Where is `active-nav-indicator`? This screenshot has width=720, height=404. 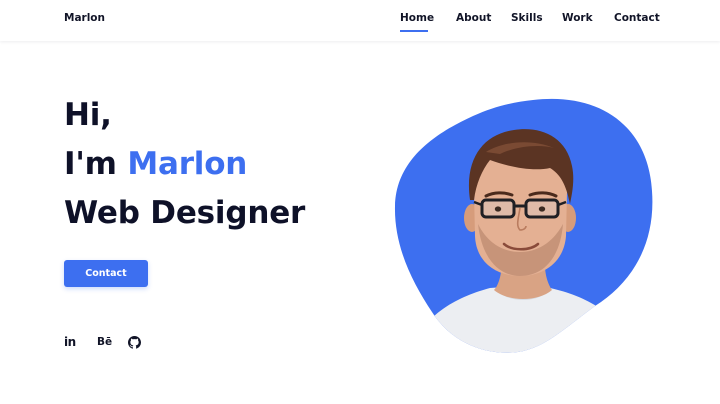
active-nav-indicator is located at coordinates (414, 31).